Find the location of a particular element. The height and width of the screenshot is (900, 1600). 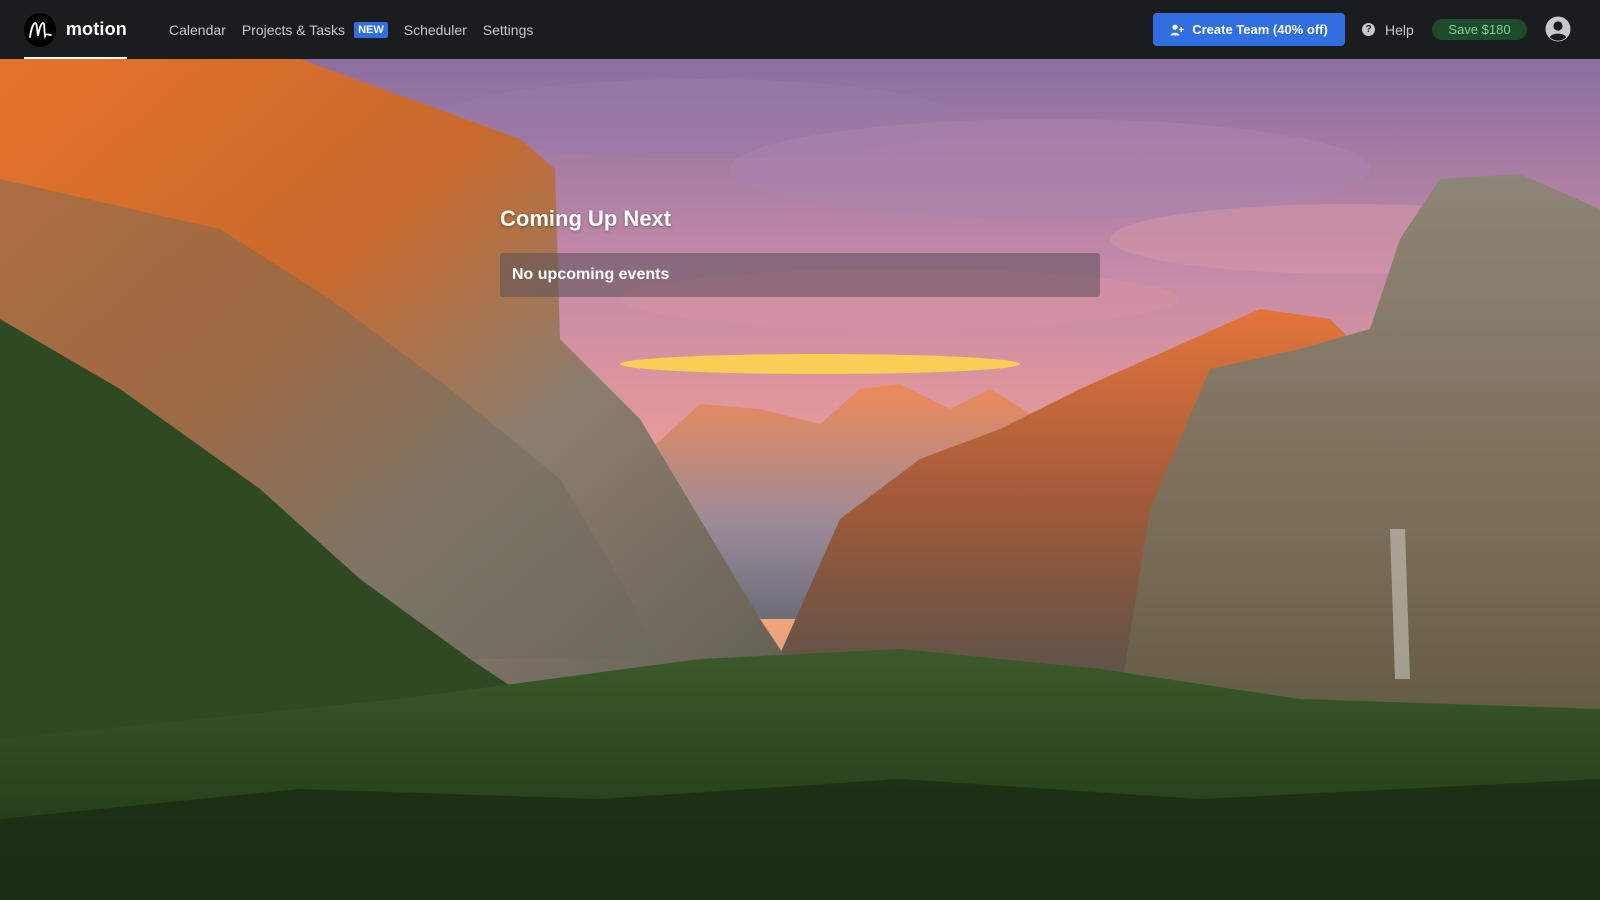

save-discount-button: Save $180 is located at coordinates (1479, 29).